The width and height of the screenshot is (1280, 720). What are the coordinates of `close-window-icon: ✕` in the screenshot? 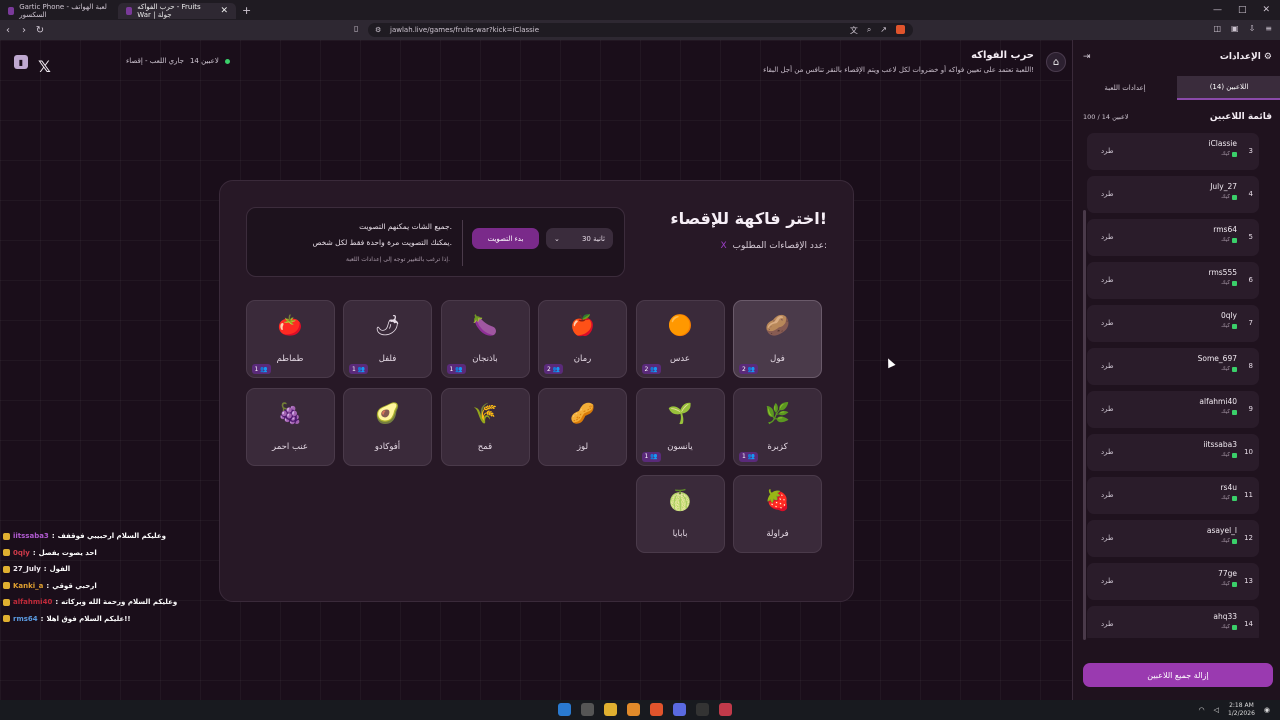 It's located at (1266, 10).